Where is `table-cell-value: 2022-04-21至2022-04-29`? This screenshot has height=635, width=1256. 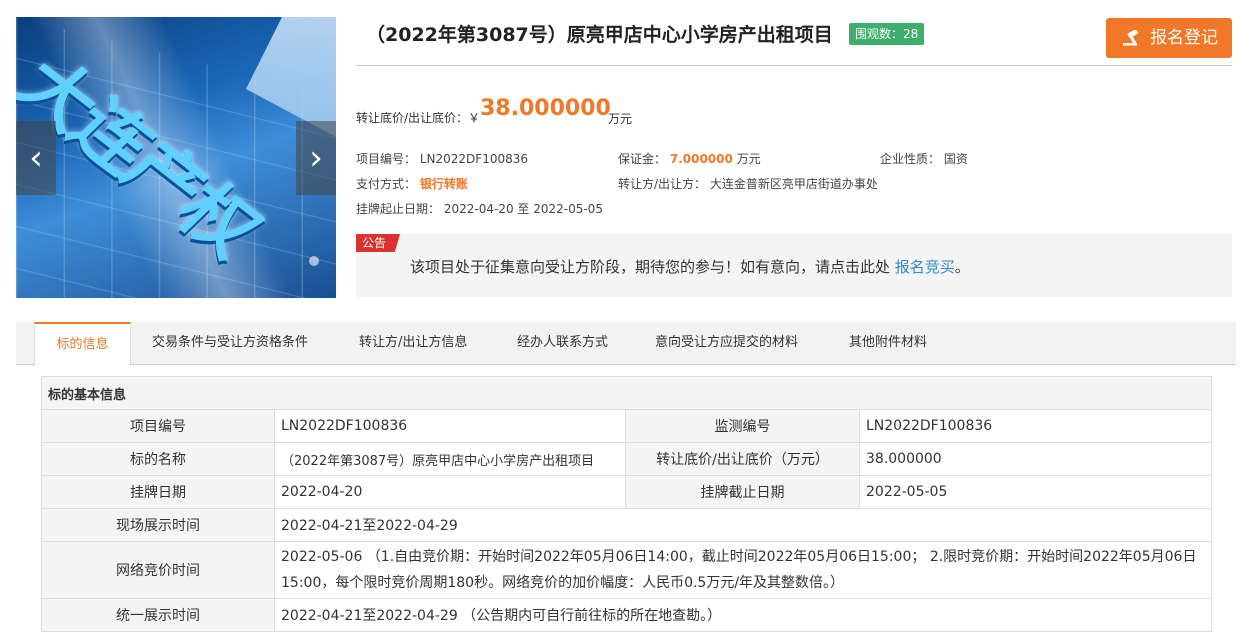
table-cell-value: 2022-04-21至2022-04-29 is located at coordinates (743, 525).